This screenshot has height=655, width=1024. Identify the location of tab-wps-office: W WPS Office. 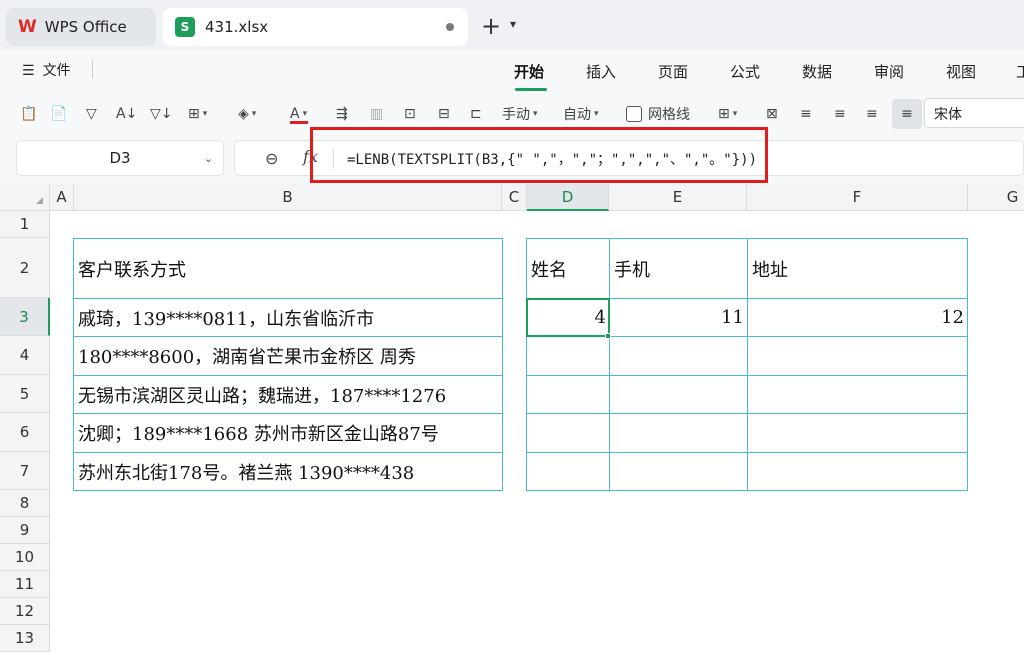
(81, 27).